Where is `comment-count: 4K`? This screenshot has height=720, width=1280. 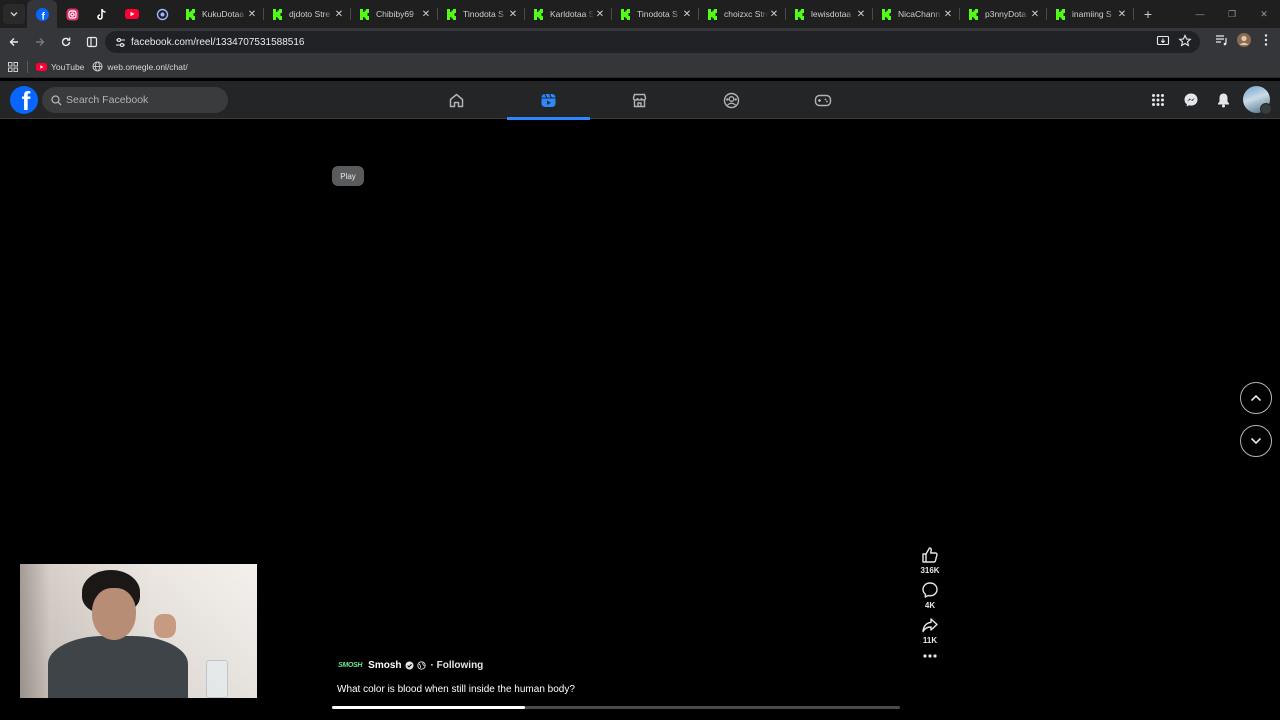 comment-count: 4K is located at coordinates (930, 605).